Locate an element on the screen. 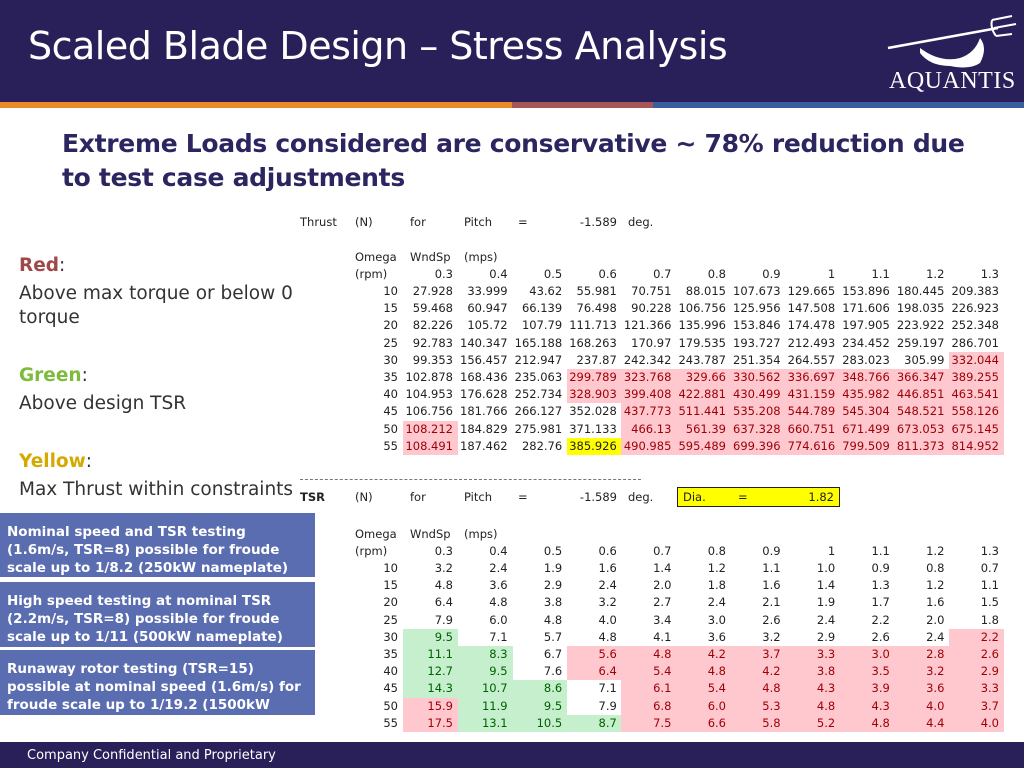 The image size is (1024, 768). dia-label: Dia. is located at coordinates (694, 497).